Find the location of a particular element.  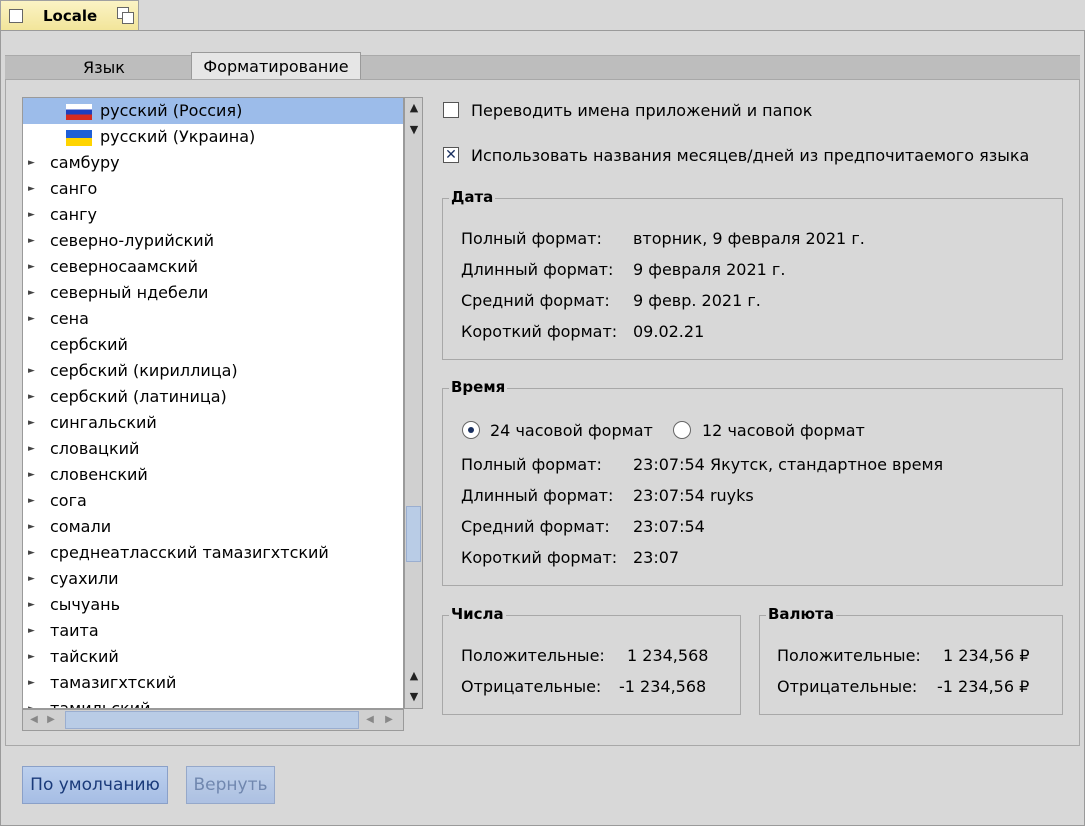

language-list-item: ► северно-лурийский is located at coordinates (213, 241).